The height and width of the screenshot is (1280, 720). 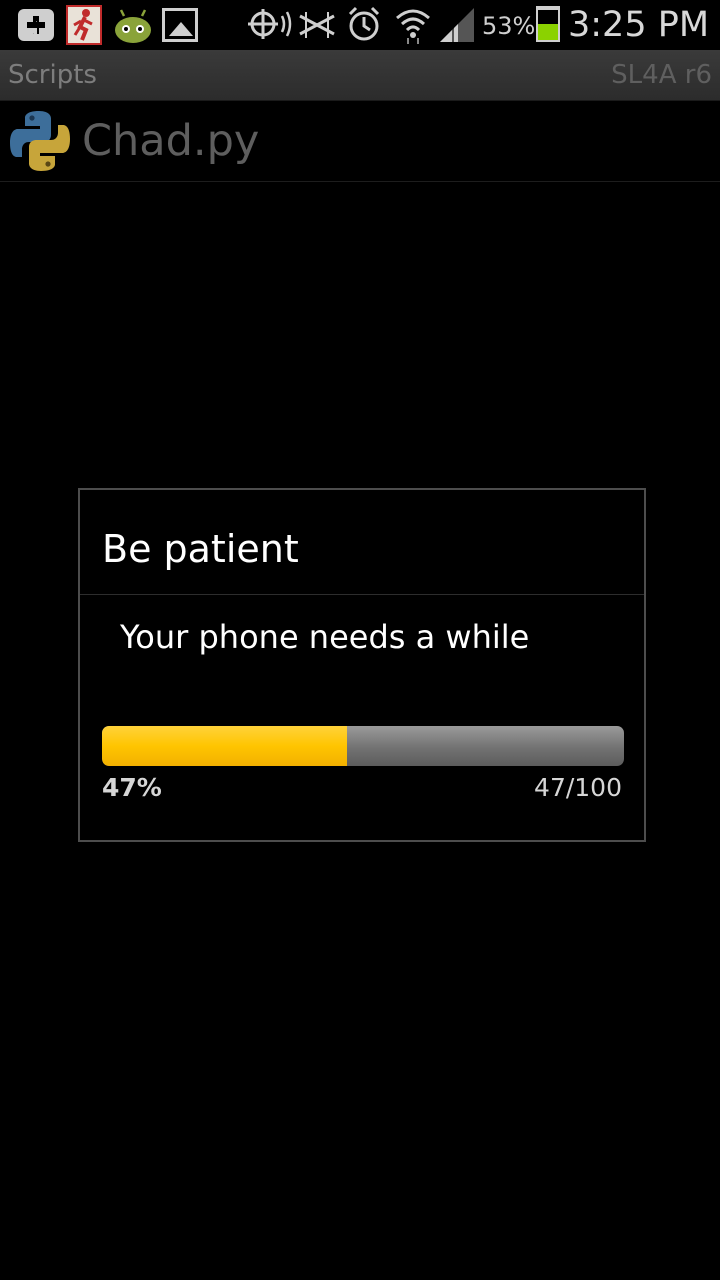 What do you see at coordinates (639, 25) in the screenshot?
I see `clock: 3:25 PM` at bounding box center [639, 25].